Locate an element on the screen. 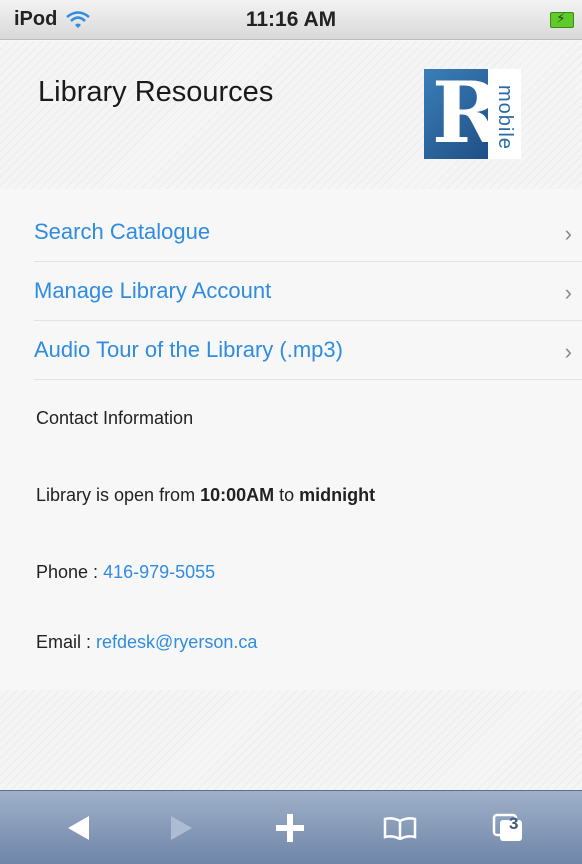 The image size is (582, 864). menu-item-label: Search Catalogue is located at coordinates (122, 231).